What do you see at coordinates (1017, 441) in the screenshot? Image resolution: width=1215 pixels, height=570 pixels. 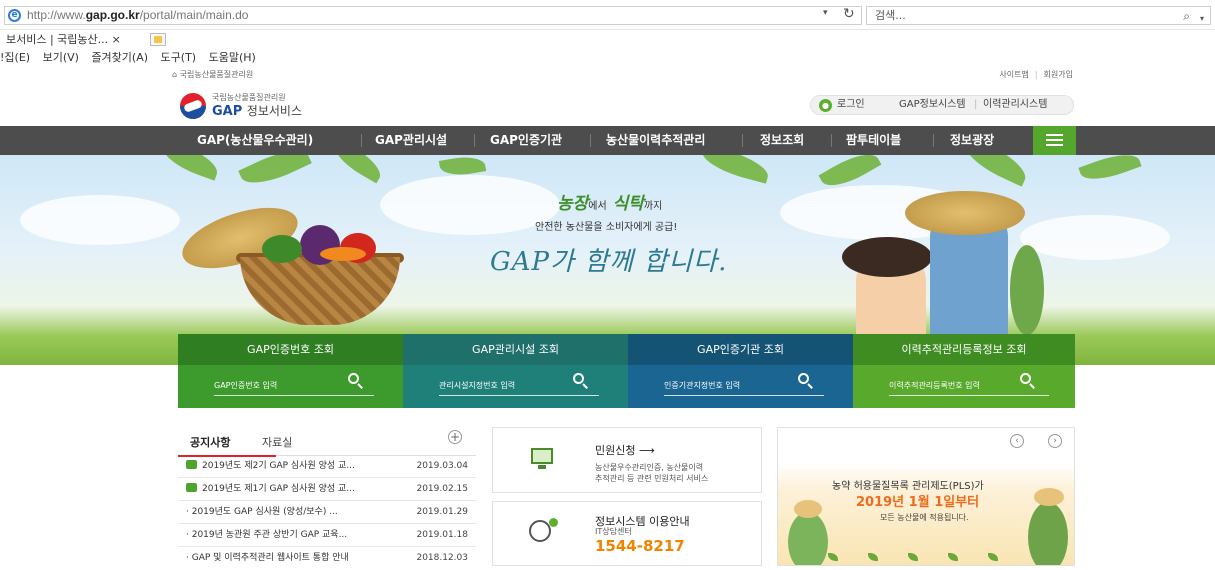 I see `banner-prev-icon: ‹` at bounding box center [1017, 441].